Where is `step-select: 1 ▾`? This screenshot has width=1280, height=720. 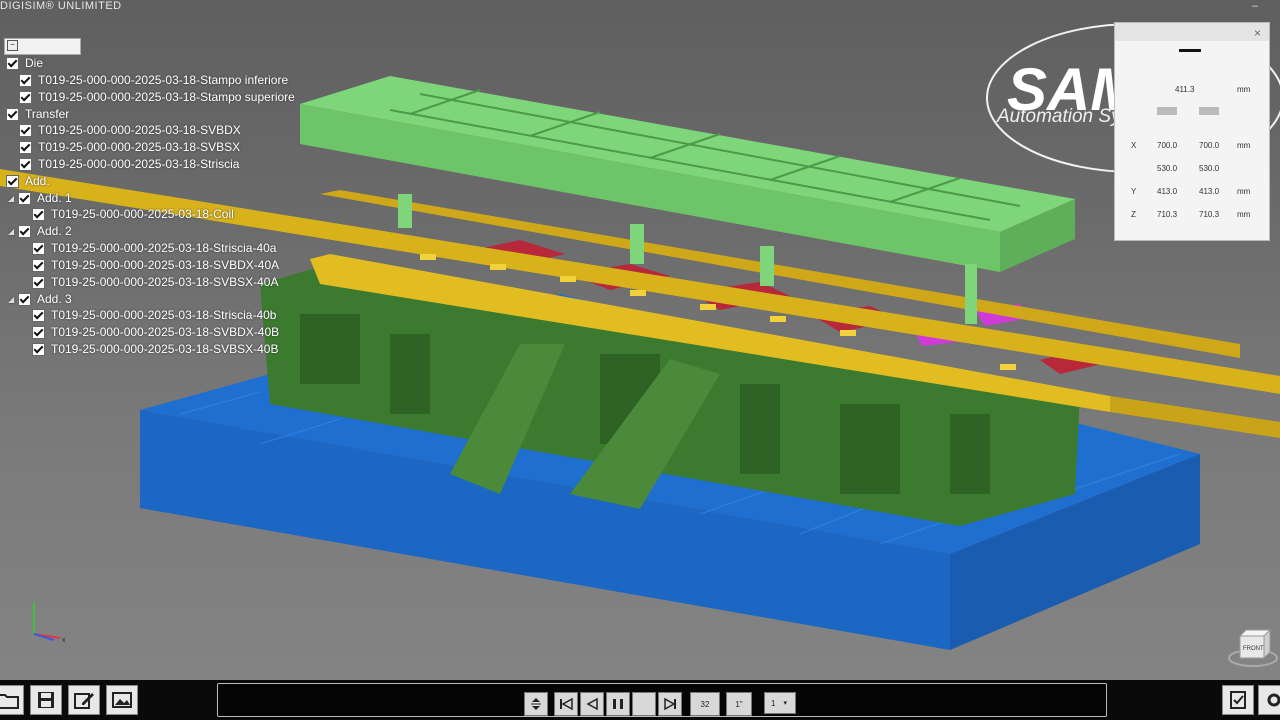 step-select: 1 ▾ is located at coordinates (780, 703).